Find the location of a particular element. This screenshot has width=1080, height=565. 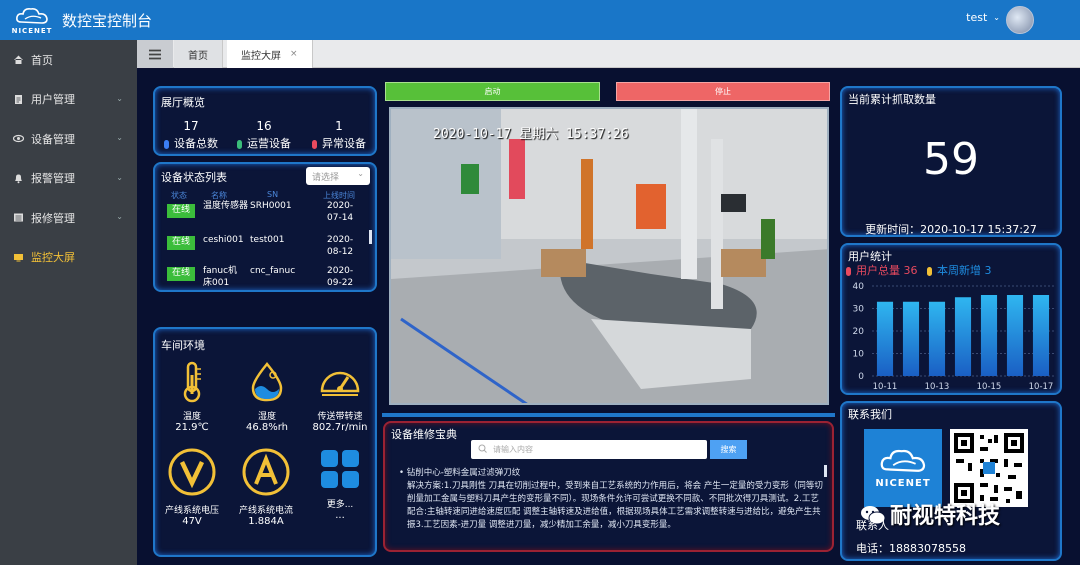

sidebar-item-devices: 设备管理 ⌄ is located at coordinates (68, 139).